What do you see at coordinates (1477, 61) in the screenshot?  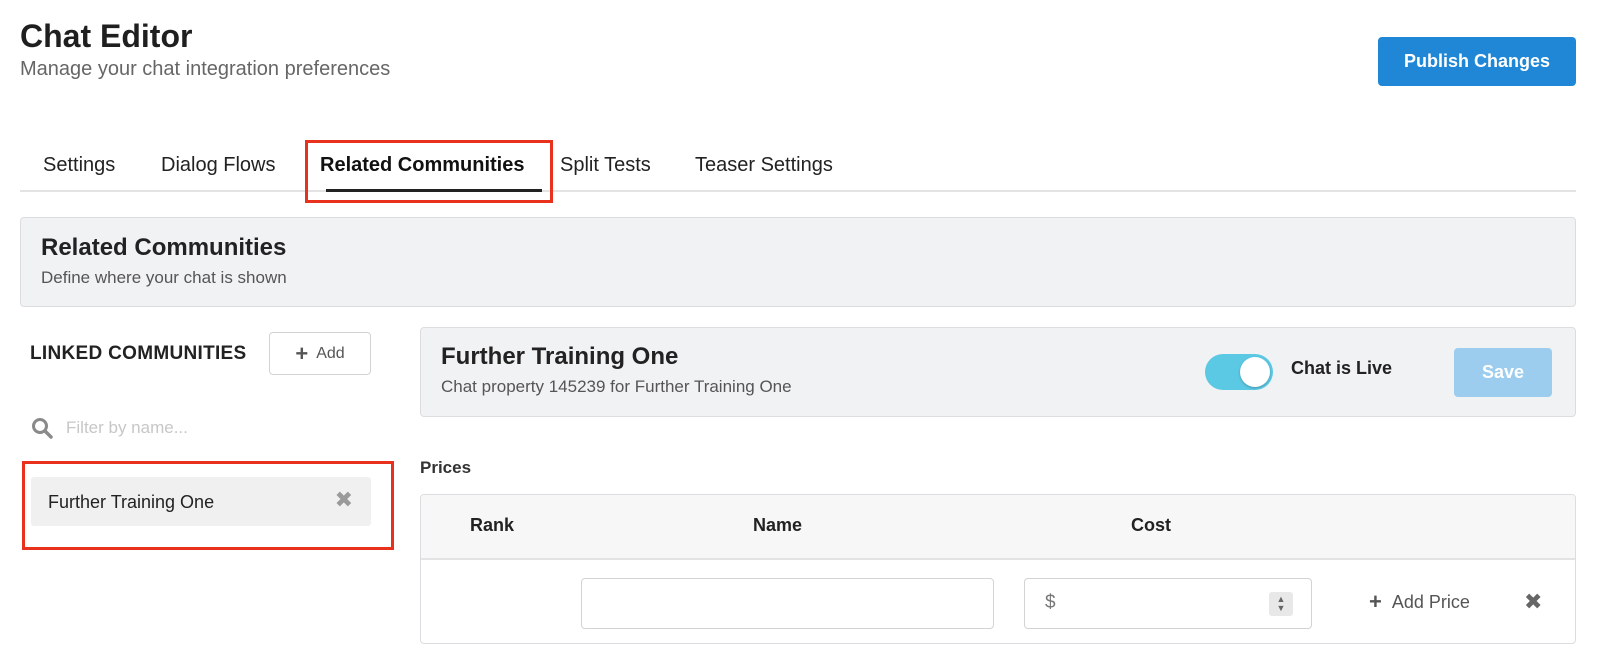 I see `publish-changes-button: Publish Changes` at bounding box center [1477, 61].